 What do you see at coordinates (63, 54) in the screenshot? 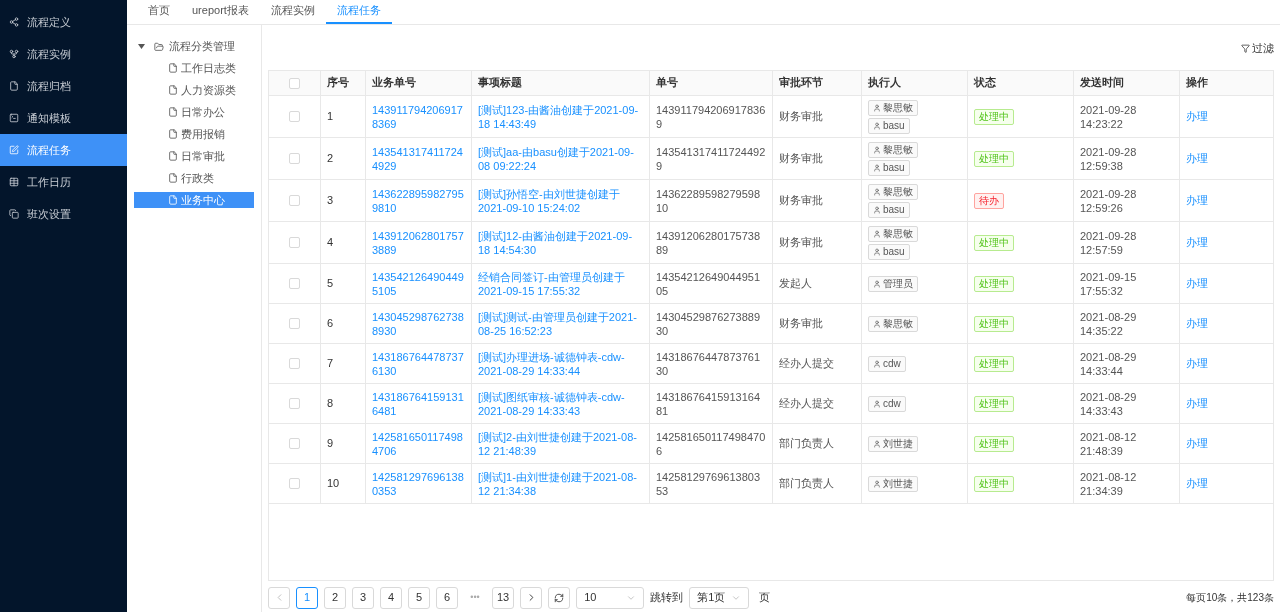
I see `sidebar-item: 流程实例` at bounding box center [63, 54].